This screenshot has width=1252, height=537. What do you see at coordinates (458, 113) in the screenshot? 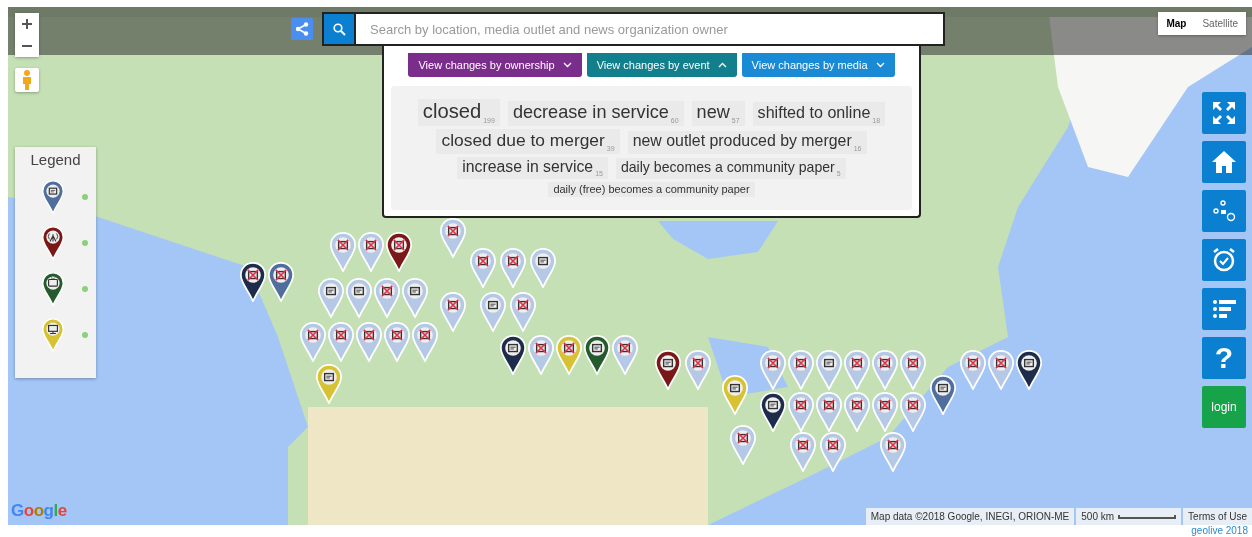
I see `tag-button: closed$_{199}$` at bounding box center [458, 113].